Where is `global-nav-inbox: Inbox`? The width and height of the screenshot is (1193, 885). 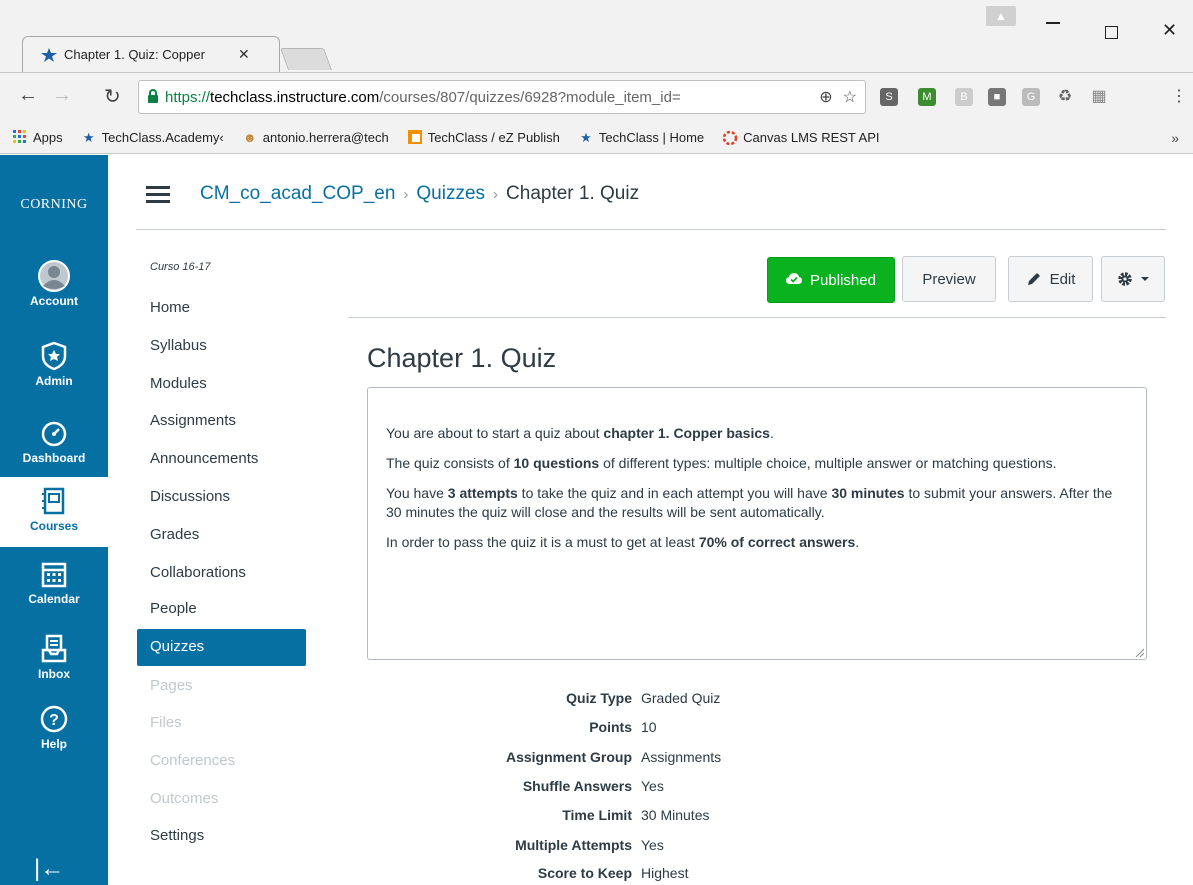 global-nav-inbox: Inbox is located at coordinates (54, 657).